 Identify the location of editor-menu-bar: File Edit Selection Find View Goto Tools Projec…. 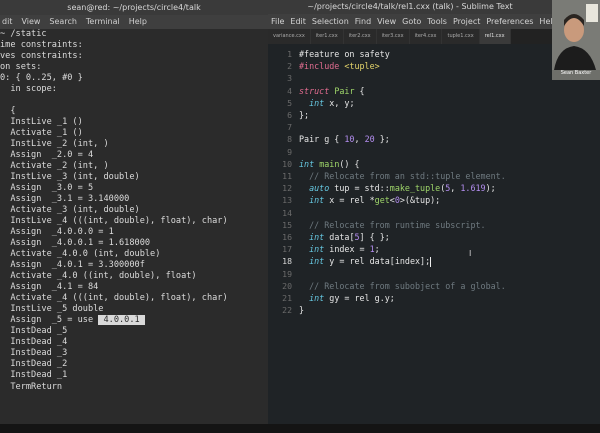
(410, 21).